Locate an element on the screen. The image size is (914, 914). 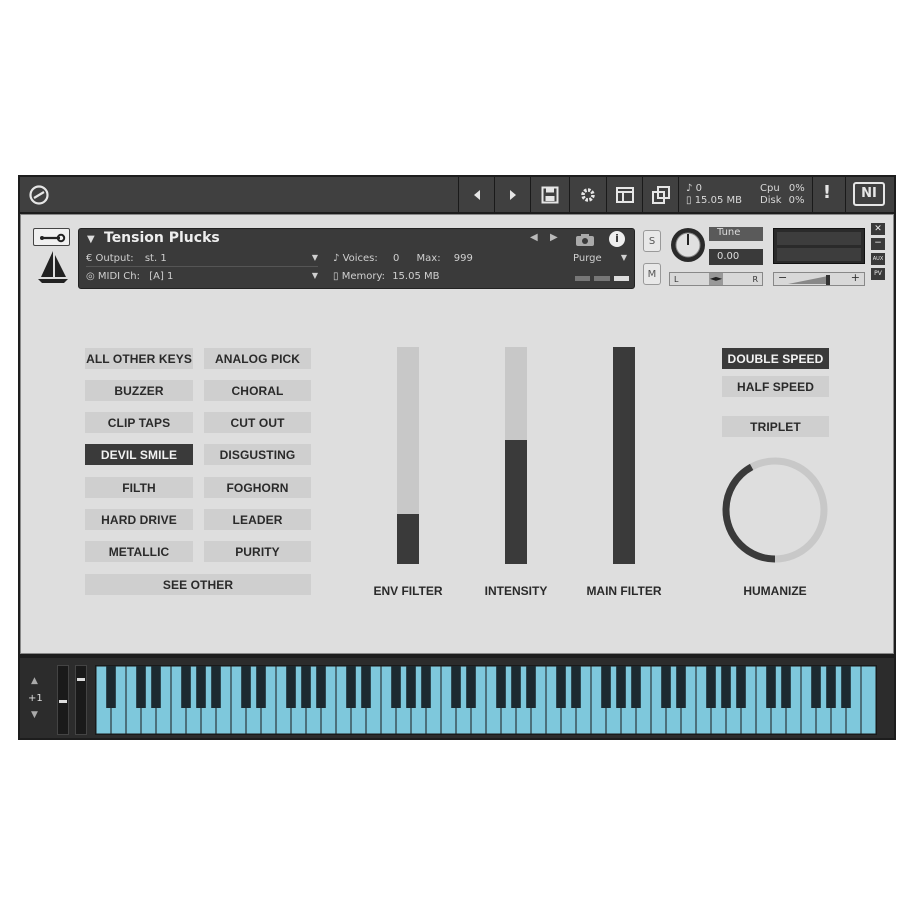
minimize-icon: − is located at coordinates (878, 244).